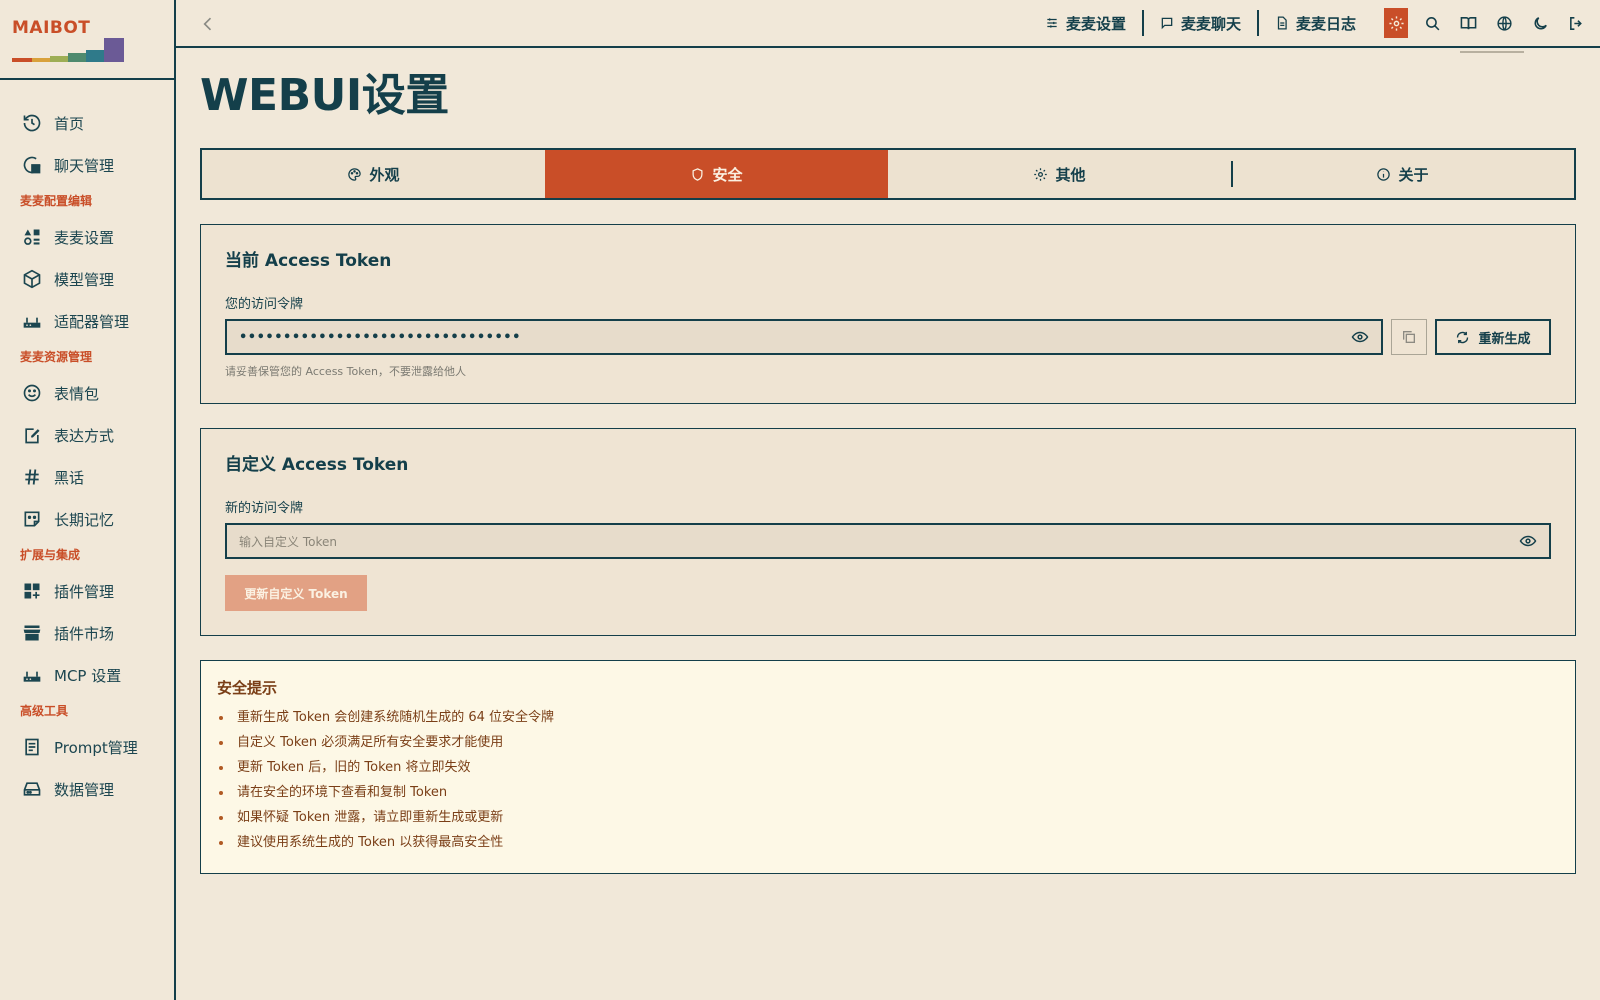  I want to click on page-title: WEBUI设置, so click(324, 95).